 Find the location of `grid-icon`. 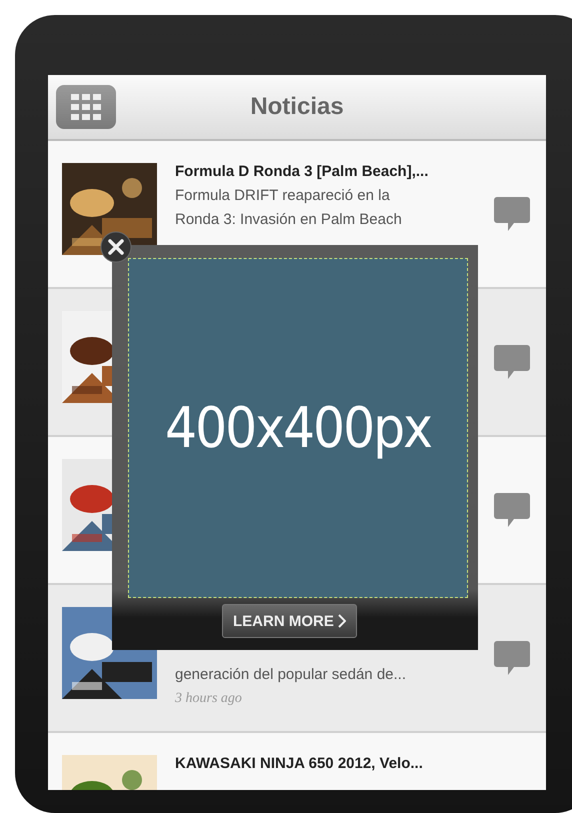

grid-icon is located at coordinates (86, 107).